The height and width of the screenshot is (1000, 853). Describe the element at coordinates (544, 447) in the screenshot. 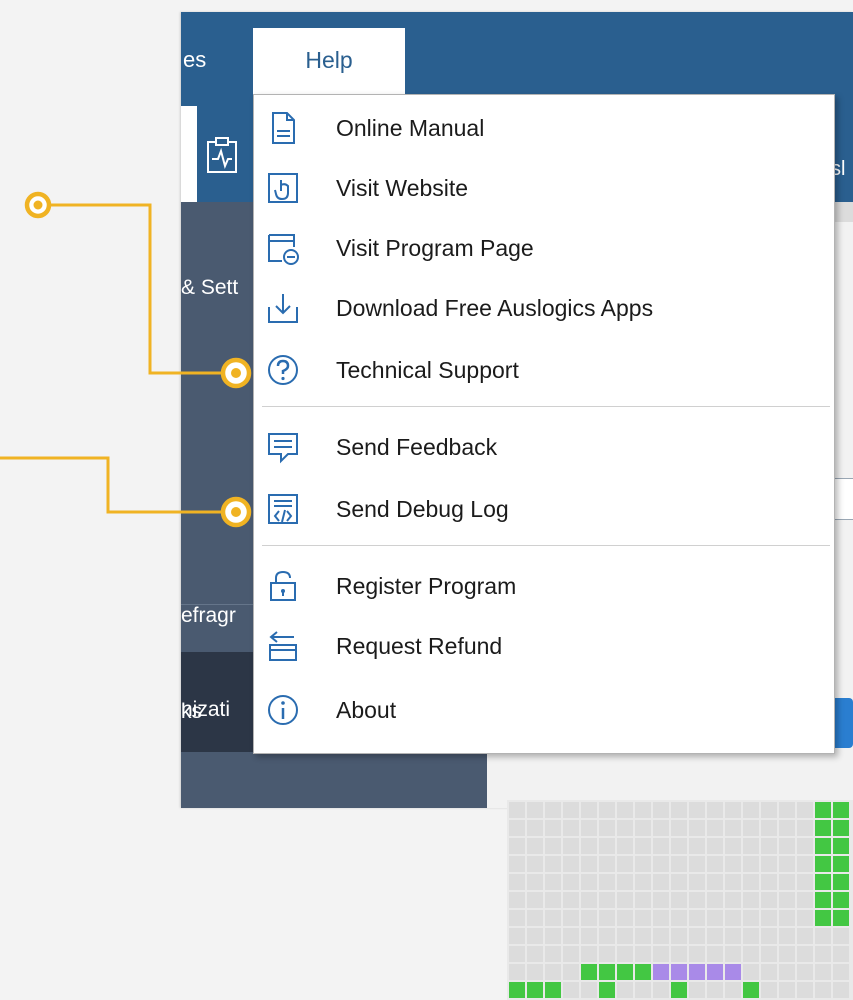

I see `menu-item-send-feedback: Send Feedback` at that location.